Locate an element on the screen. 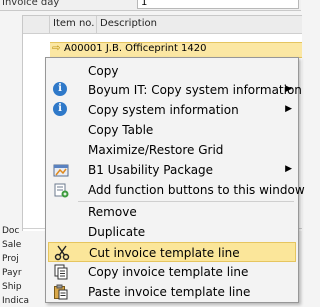  form-label: Indica is located at coordinates (16, 301).